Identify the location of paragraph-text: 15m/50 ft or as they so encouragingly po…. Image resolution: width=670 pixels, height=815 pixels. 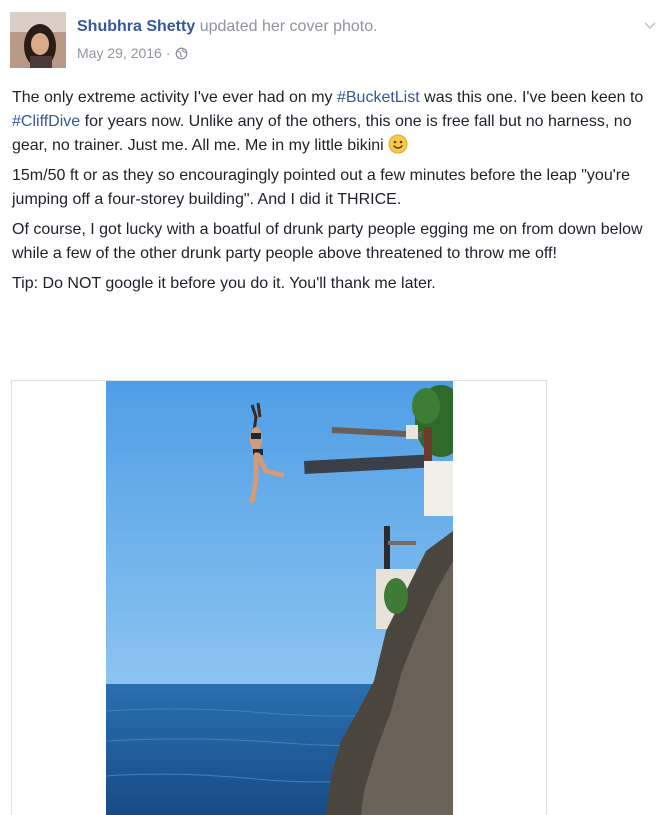
(321, 187).